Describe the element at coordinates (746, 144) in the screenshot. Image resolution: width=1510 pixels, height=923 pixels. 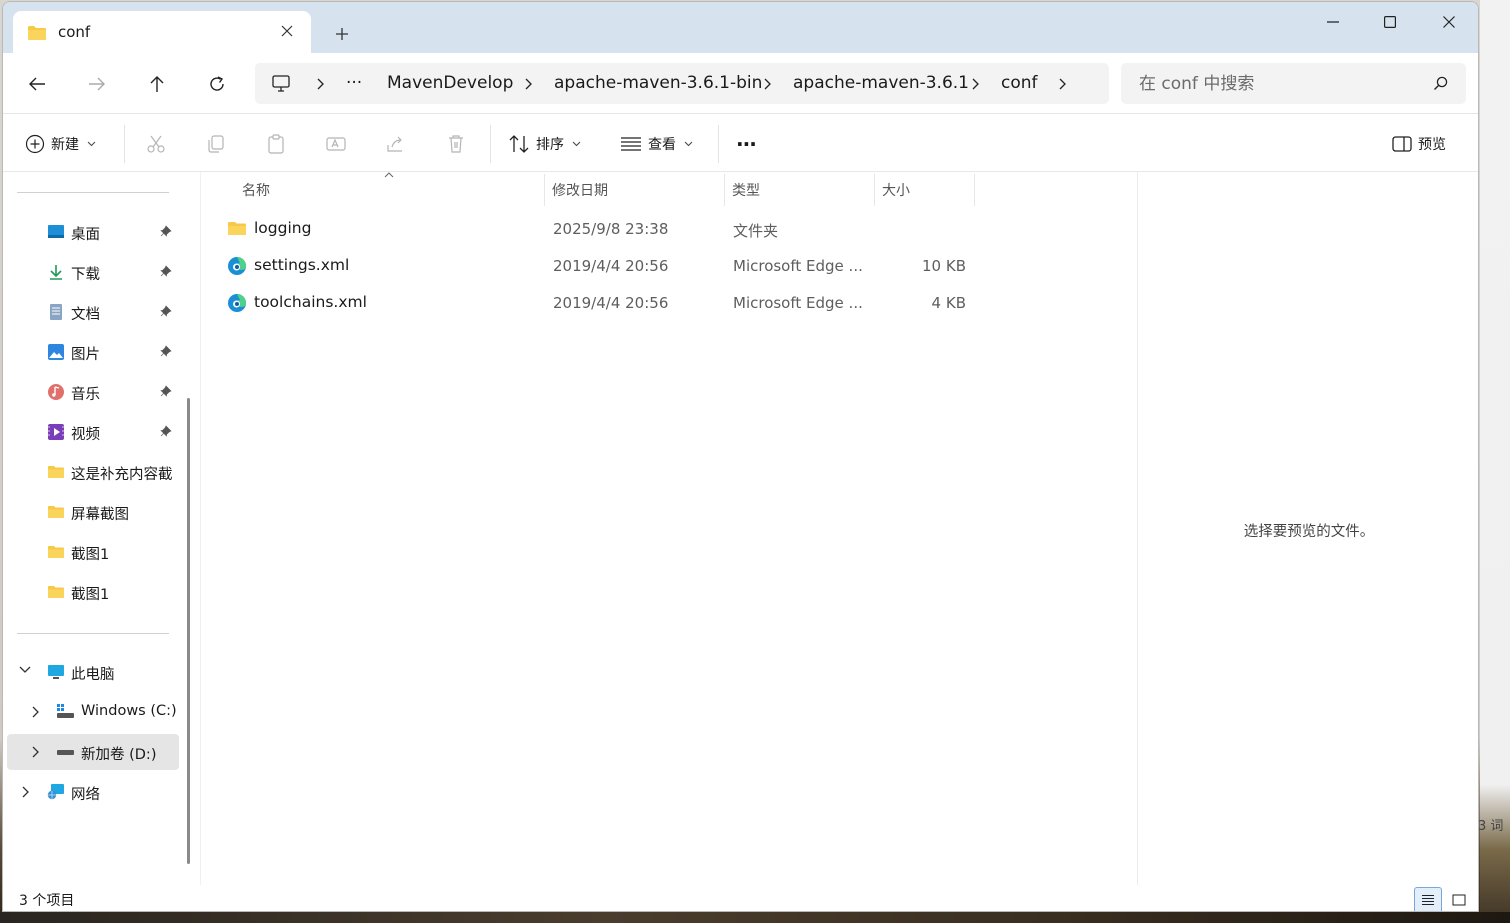
I see `more-options-button: ···` at that location.